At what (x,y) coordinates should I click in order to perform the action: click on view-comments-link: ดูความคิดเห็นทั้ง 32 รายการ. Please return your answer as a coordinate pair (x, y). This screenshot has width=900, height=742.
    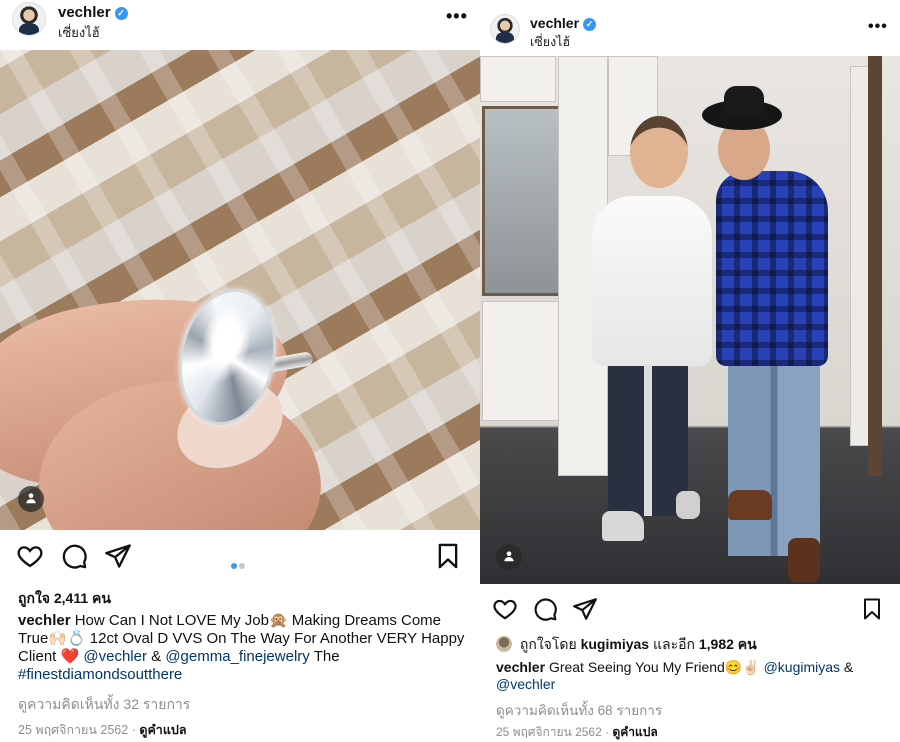
    Looking at the image, I should click on (104, 705).